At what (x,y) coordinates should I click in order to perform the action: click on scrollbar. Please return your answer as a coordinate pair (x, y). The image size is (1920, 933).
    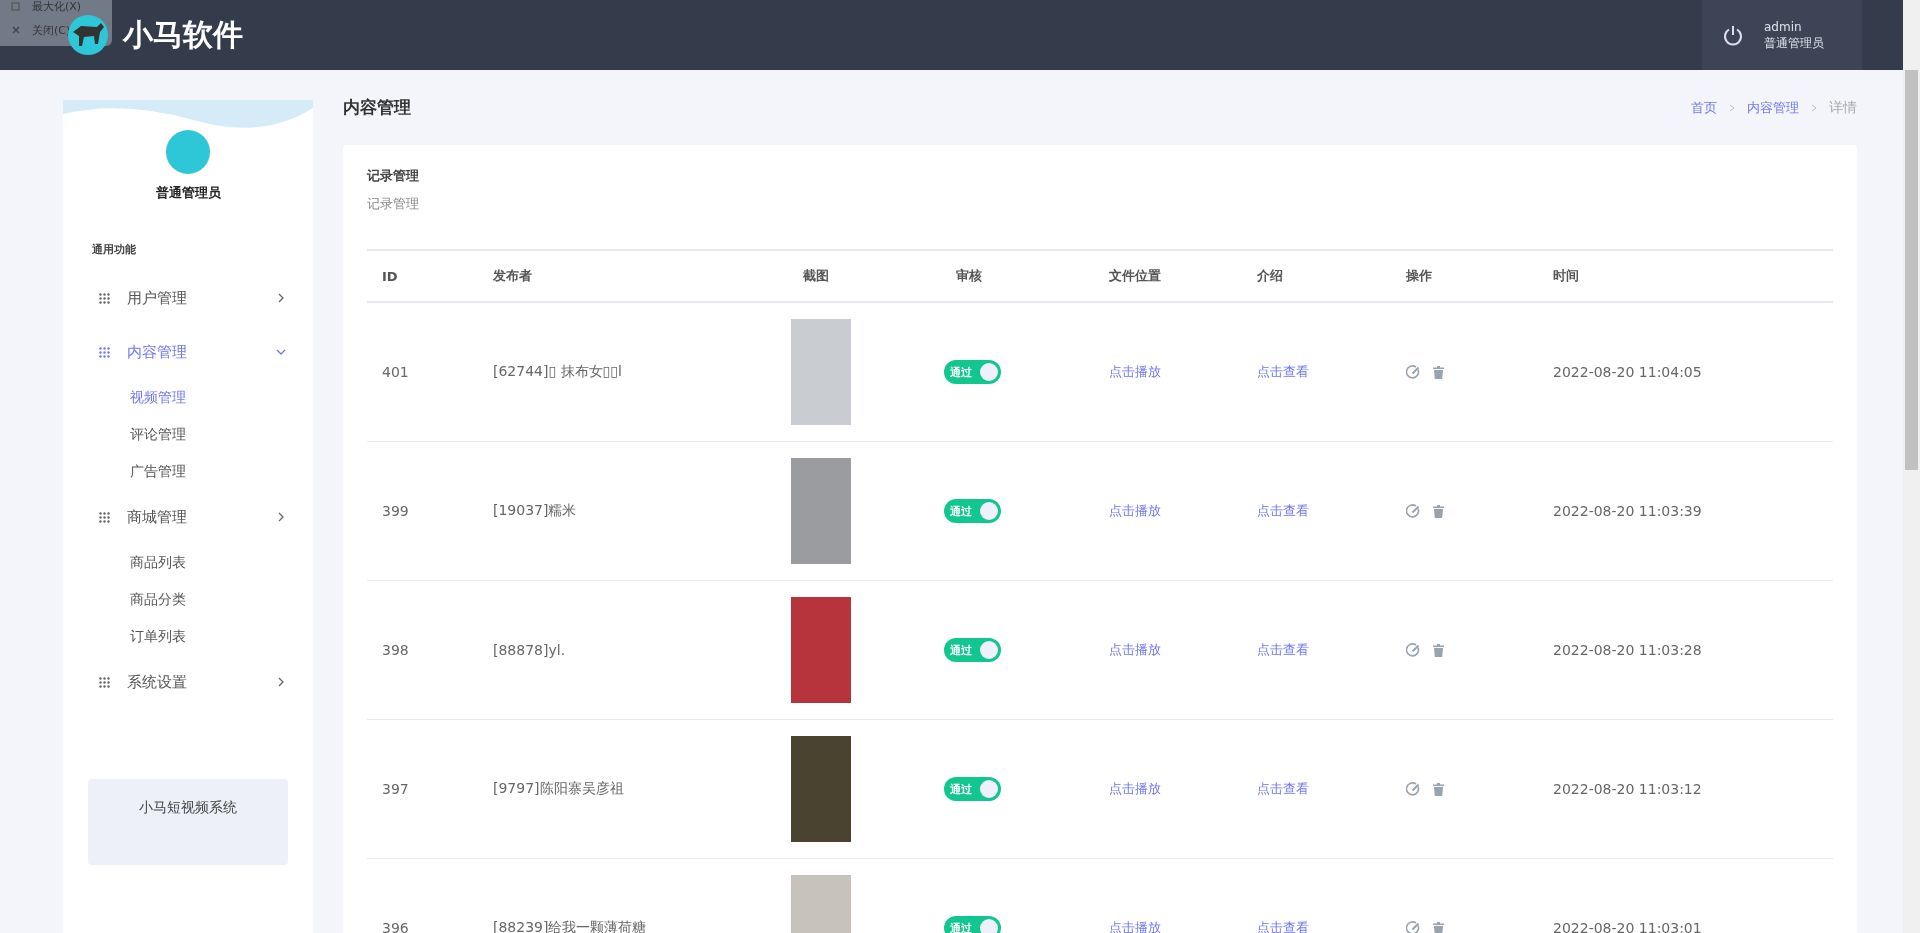
    Looking at the image, I should click on (1911, 466).